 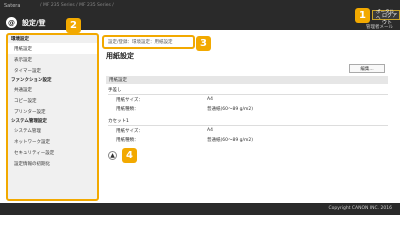 What do you see at coordinates (29, 121) in the screenshot?
I see `sidebar-heading-system: システム管理設定` at bounding box center [29, 121].